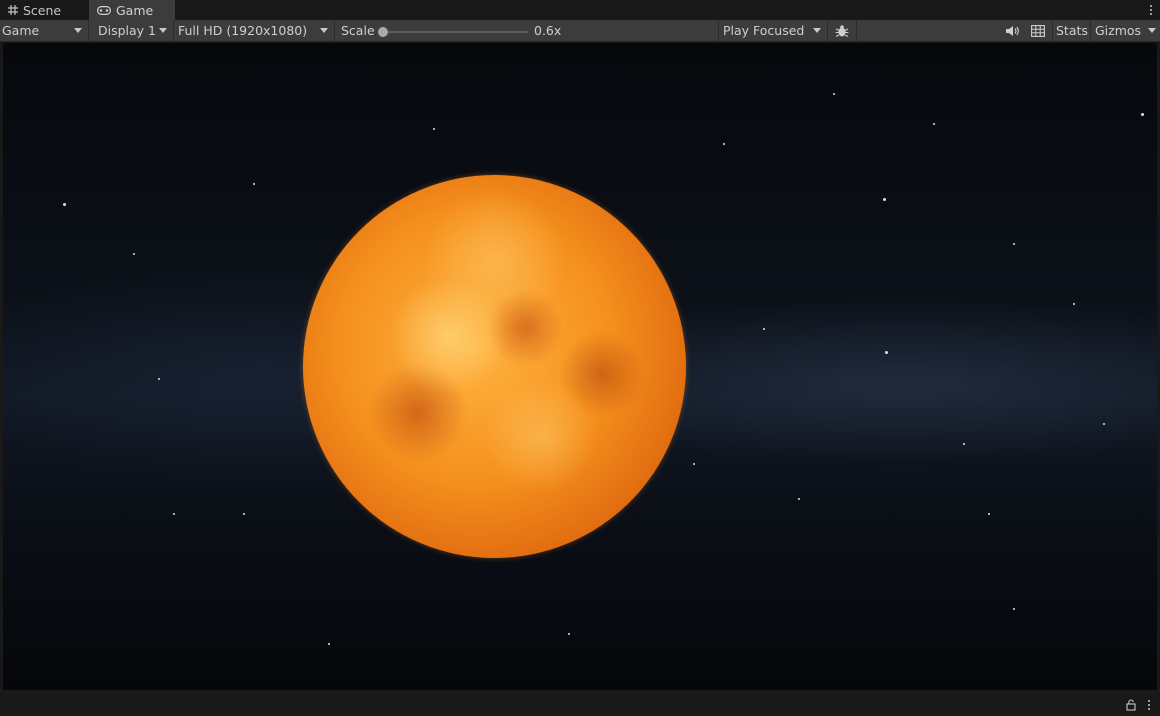 This screenshot has width=1160, height=716. What do you see at coordinates (383, 32) in the screenshot?
I see `scale-slider-handle` at bounding box center [383, 32].